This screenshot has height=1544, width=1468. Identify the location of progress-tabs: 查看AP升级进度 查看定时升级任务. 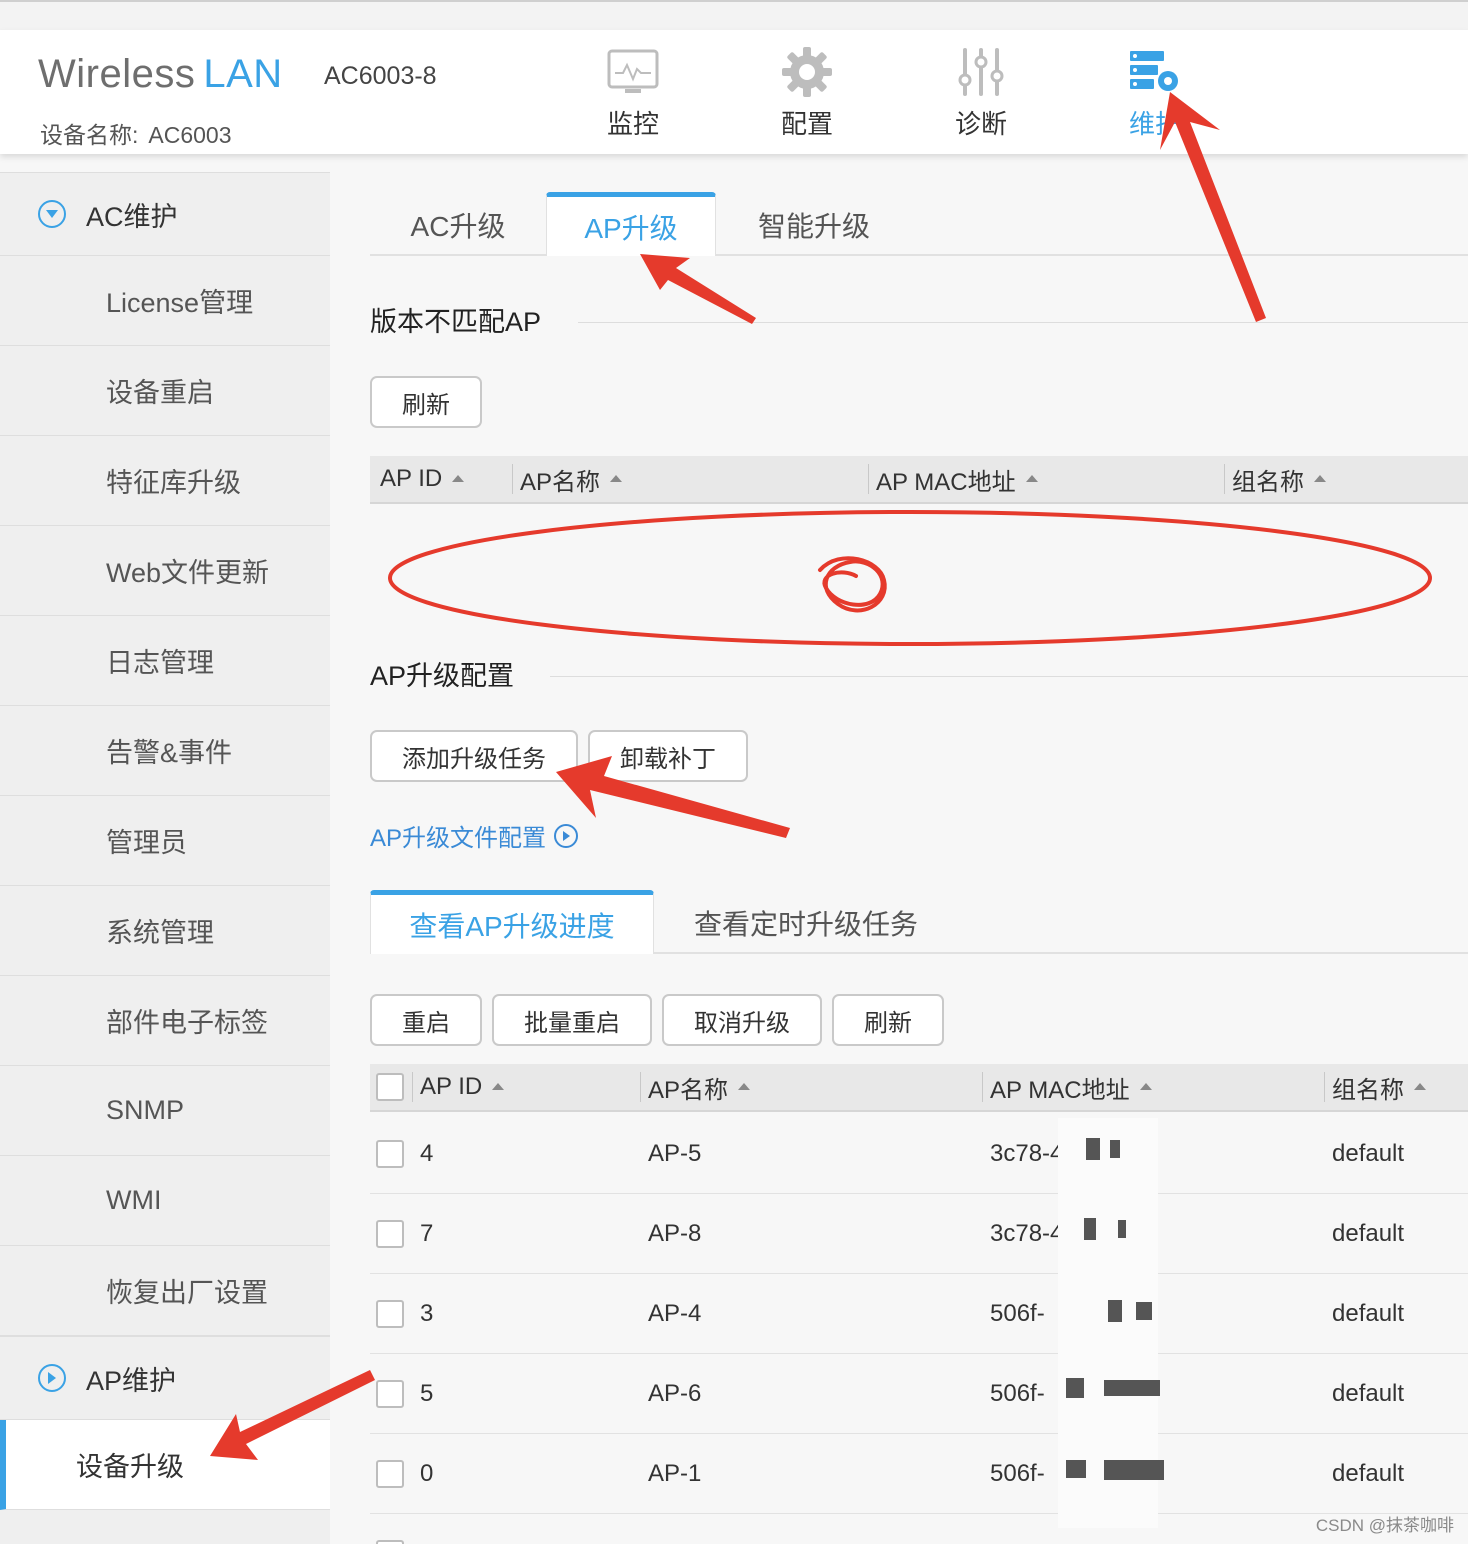
(919, 922).